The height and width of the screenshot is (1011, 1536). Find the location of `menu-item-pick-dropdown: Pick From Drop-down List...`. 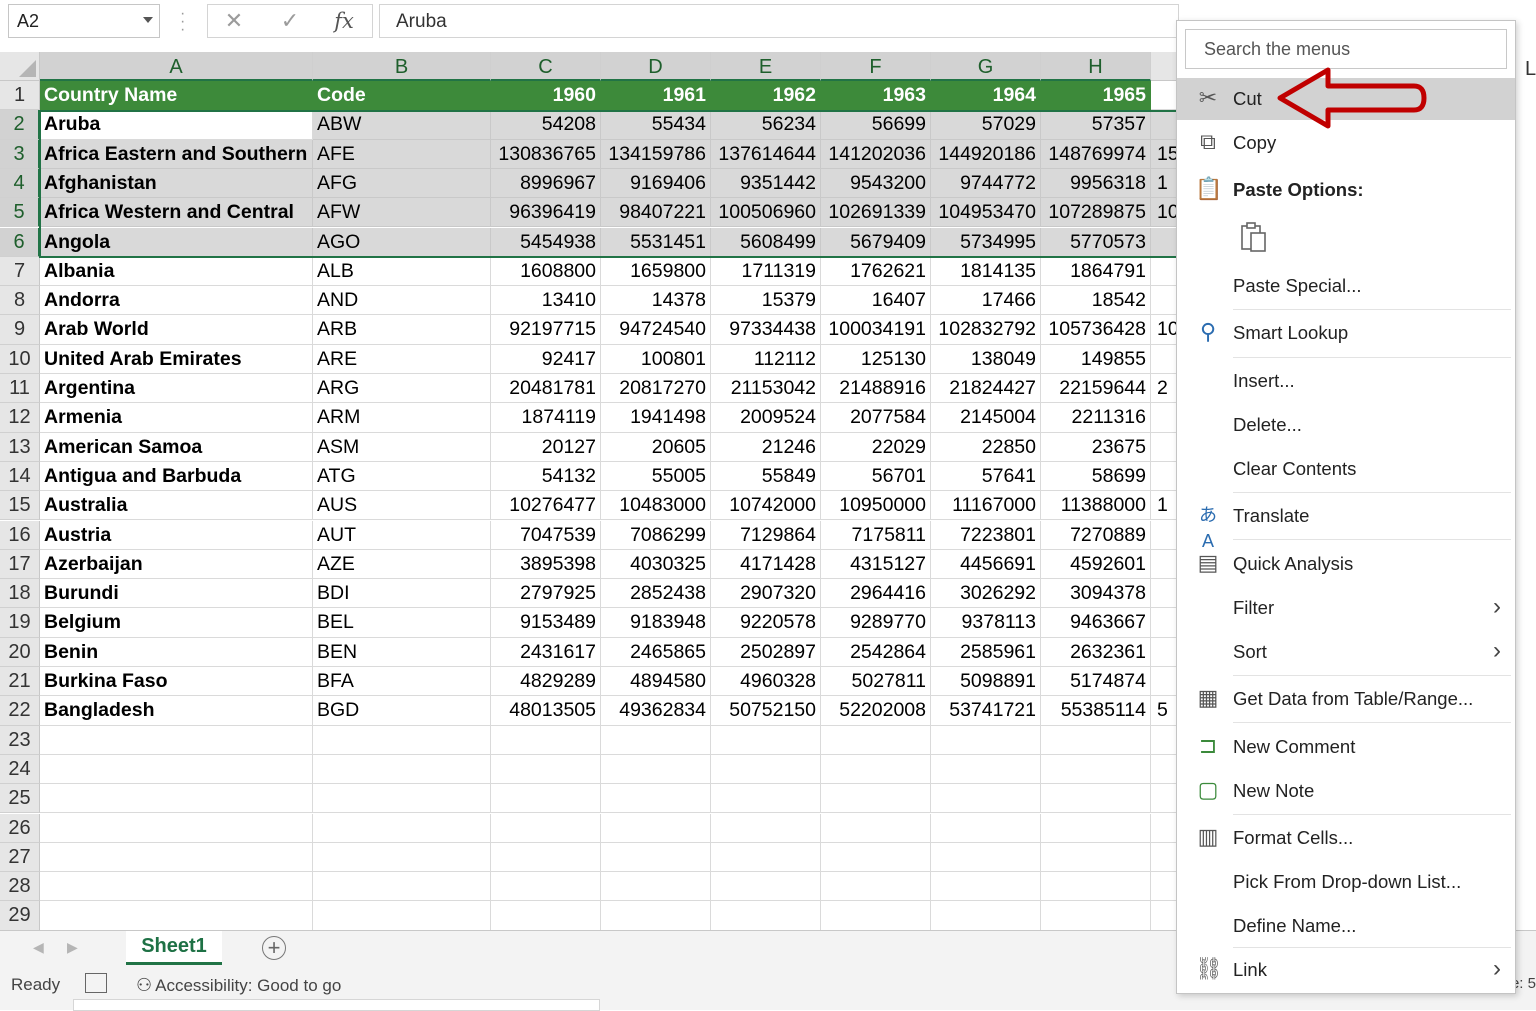

menu-item-pick-dropdown: Pick From Drop-down List... is located at coordinates (1346, 882).